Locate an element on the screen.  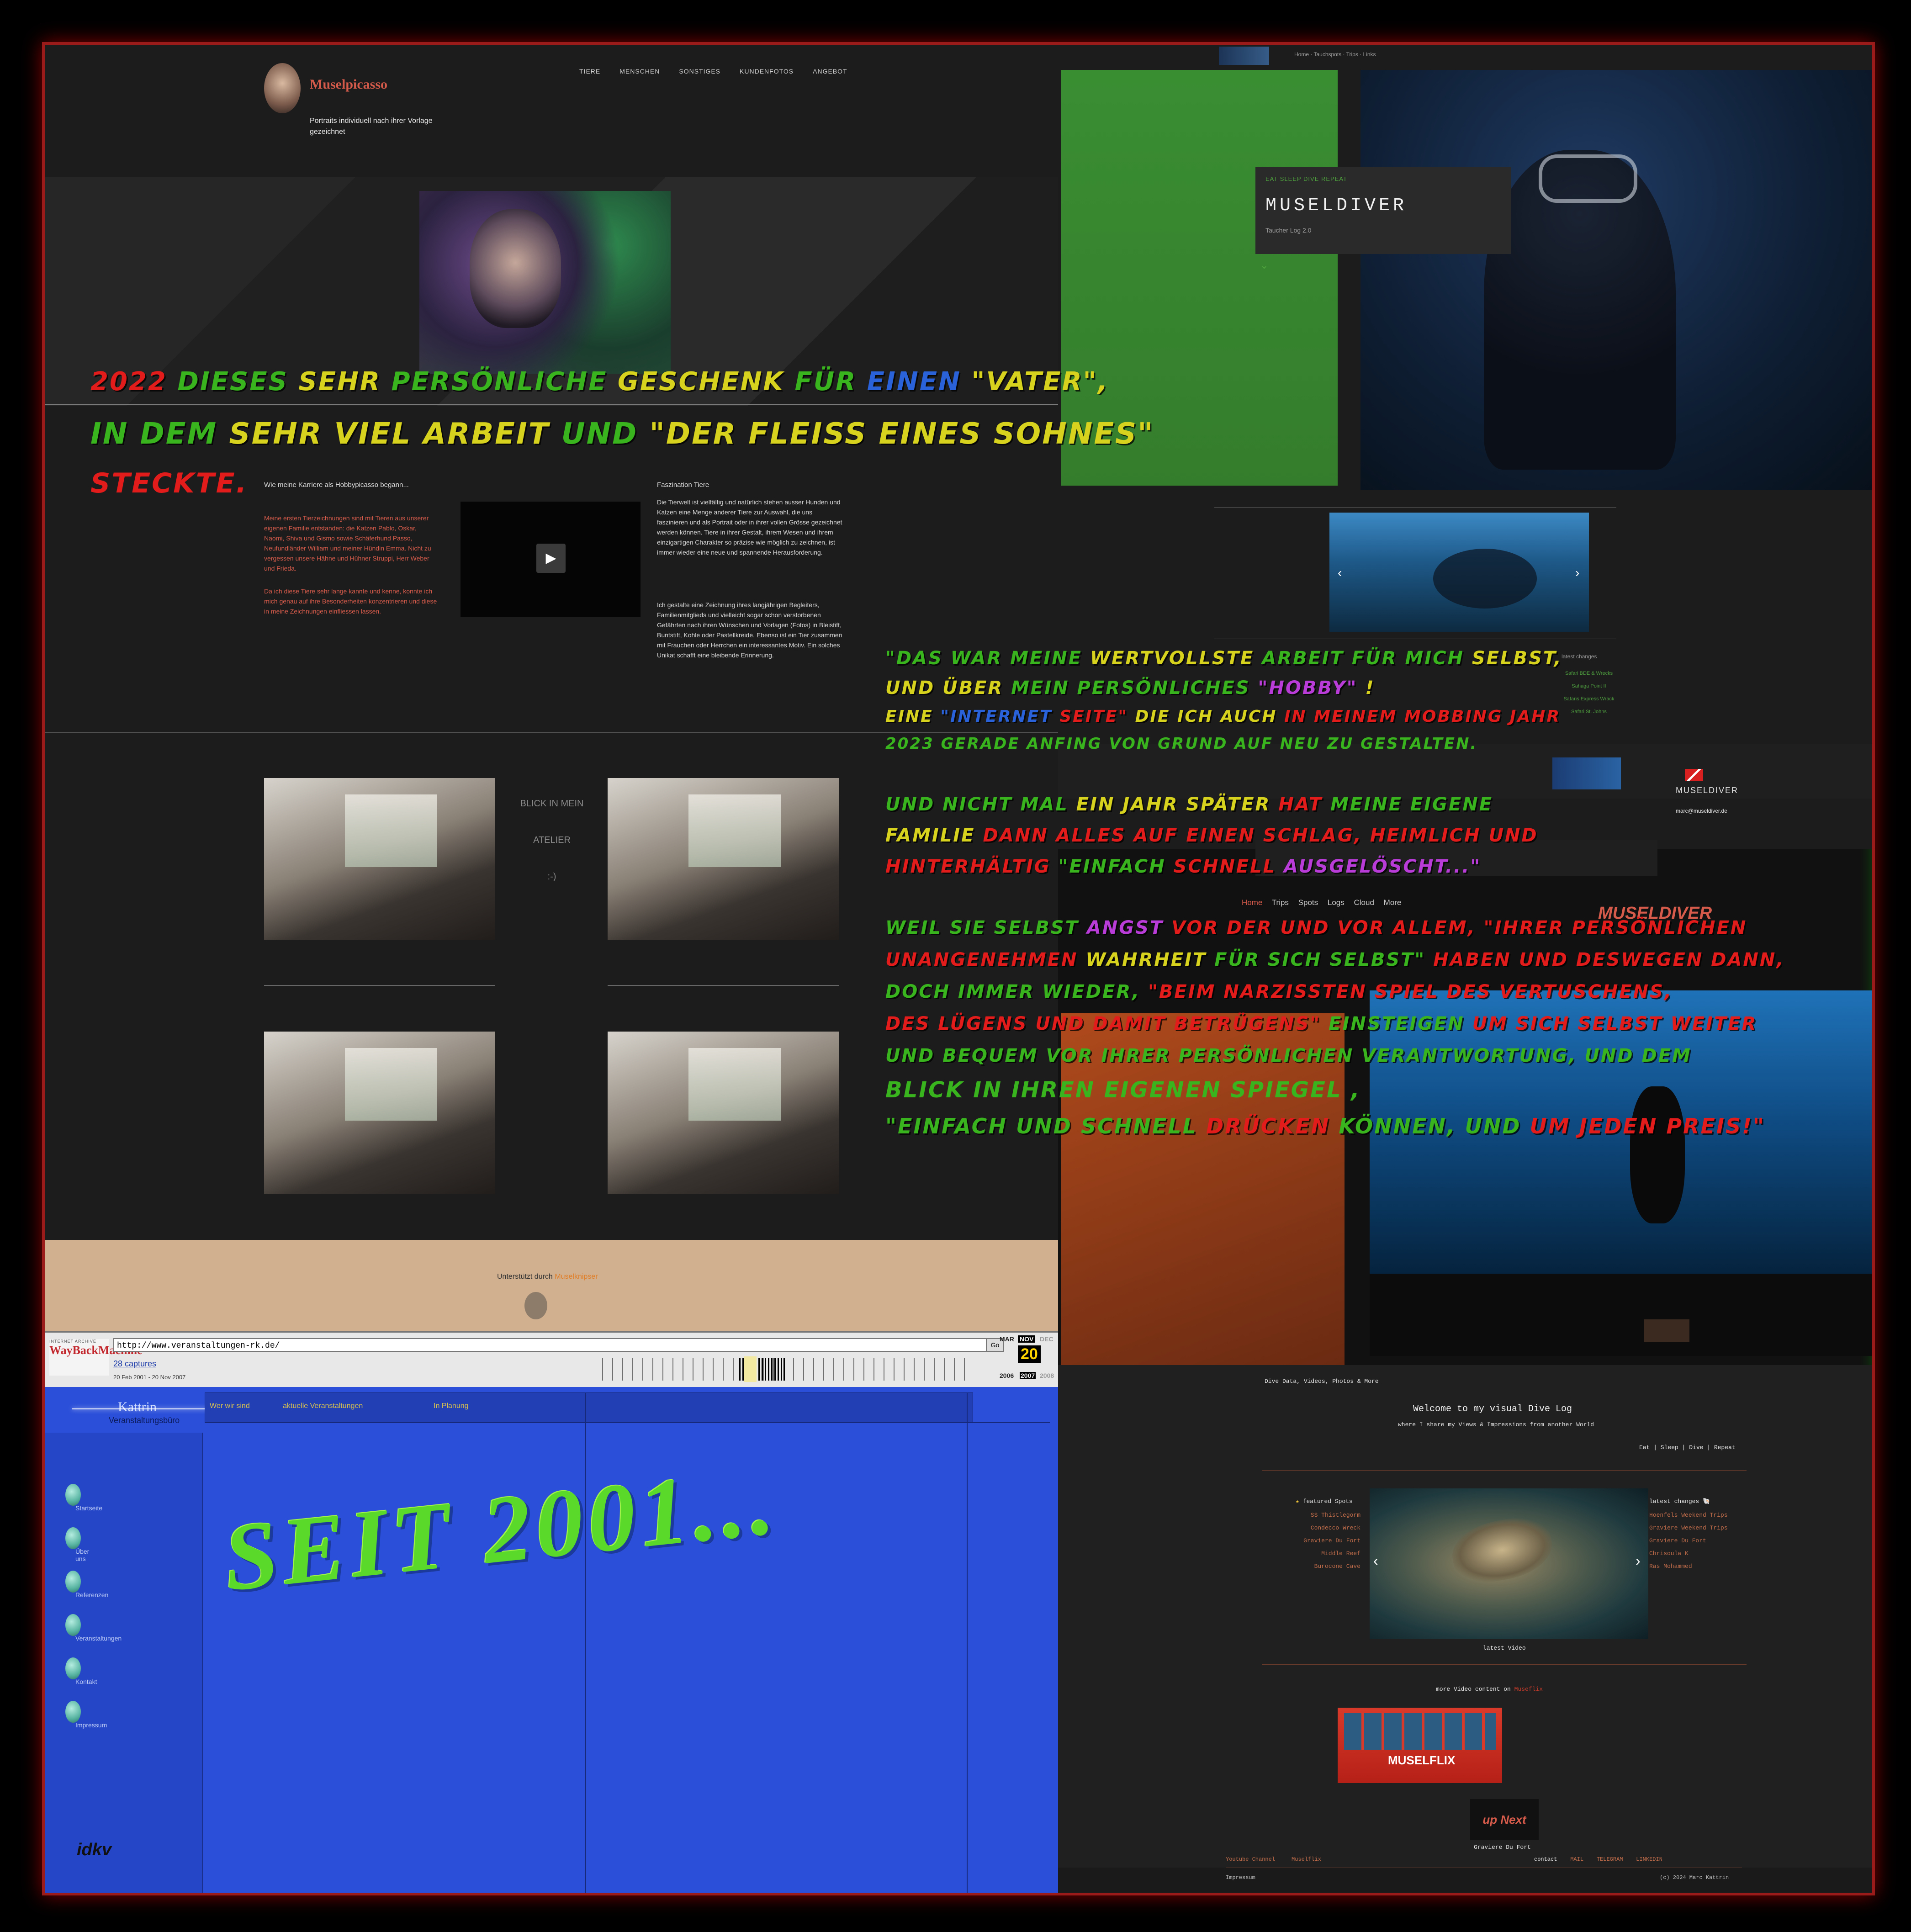
play-icon: ▶ is located at coordinates (551, 558).